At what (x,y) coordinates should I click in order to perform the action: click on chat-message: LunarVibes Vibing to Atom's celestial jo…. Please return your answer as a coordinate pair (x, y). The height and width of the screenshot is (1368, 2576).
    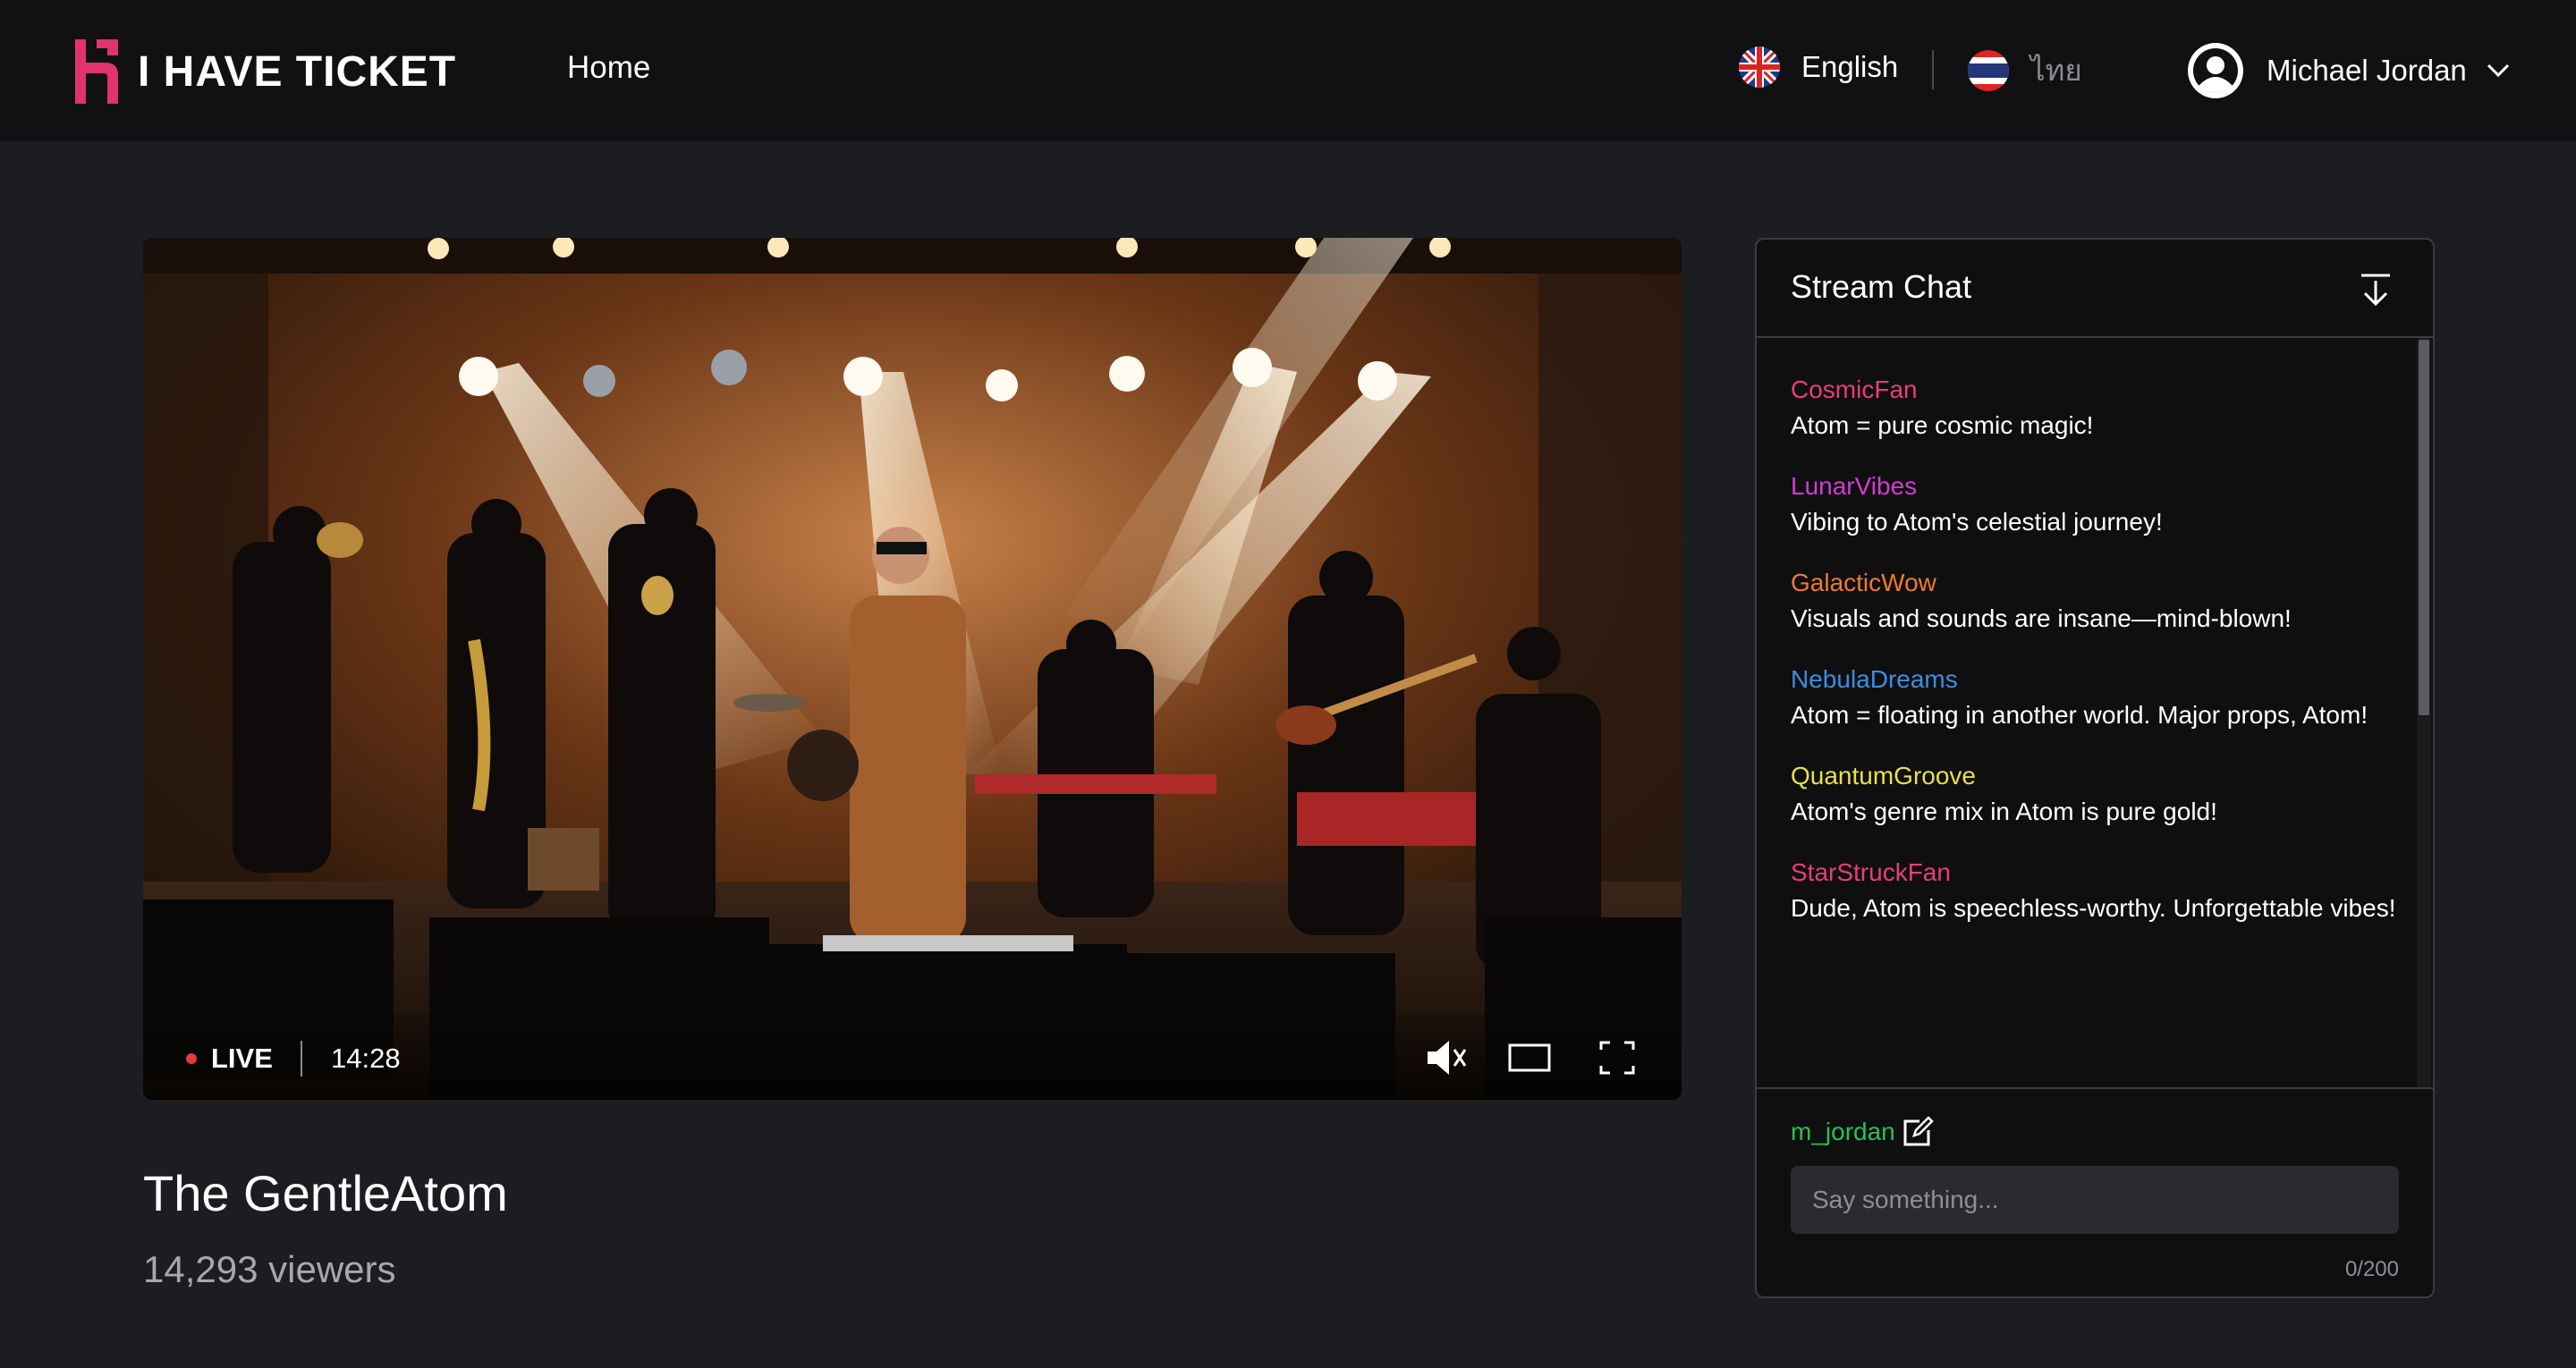
    Looking at the image, I should click on (1977, 504).